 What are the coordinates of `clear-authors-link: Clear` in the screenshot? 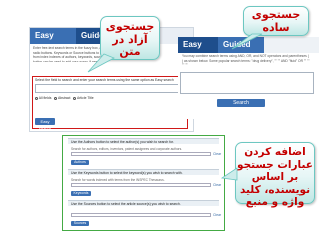 It's located at (217, 154).